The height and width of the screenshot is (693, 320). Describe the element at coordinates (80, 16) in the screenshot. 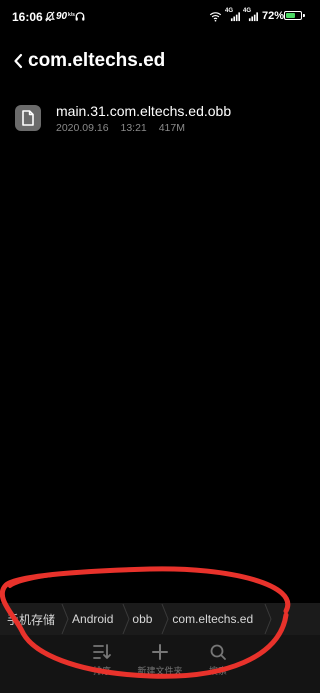

I see `headphones-icon` at that location.